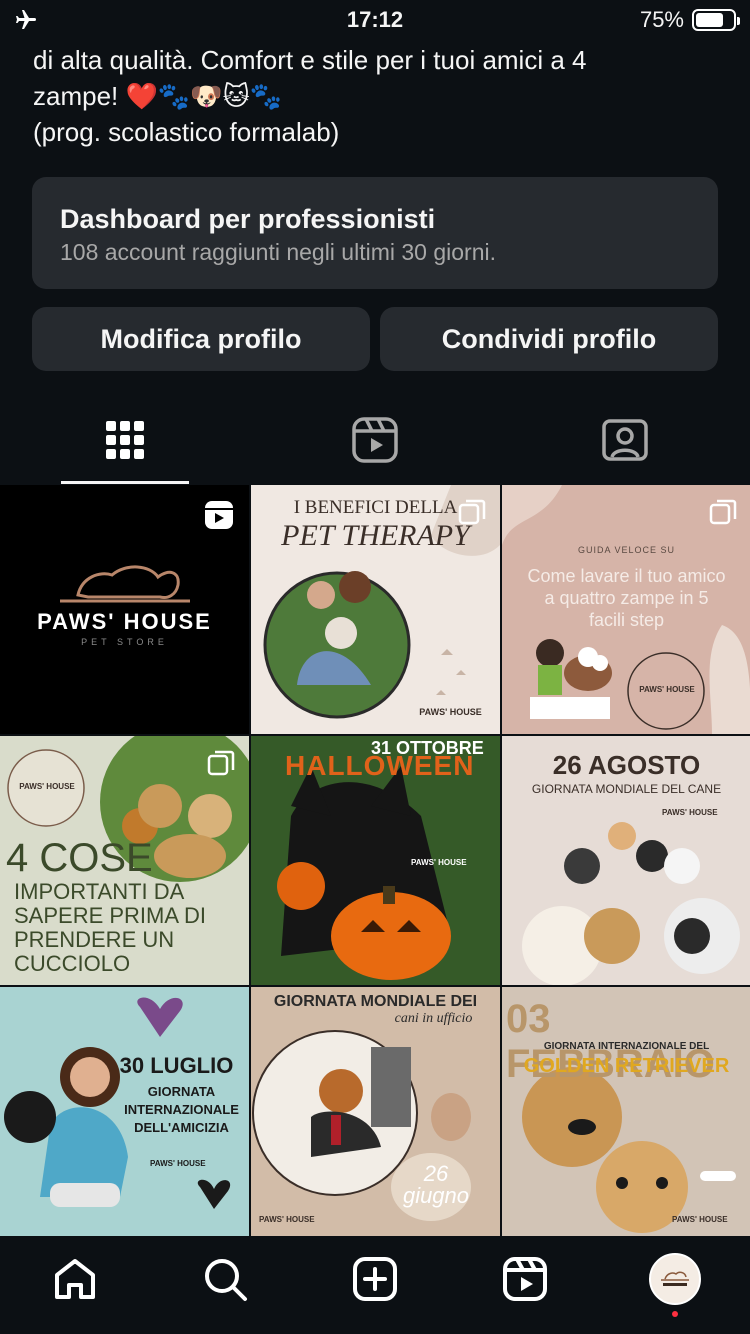 The width and height of the screenshot is (750, 1334). I want to click on bio-line: (prog. scolastico formalab), so click(186, 132).